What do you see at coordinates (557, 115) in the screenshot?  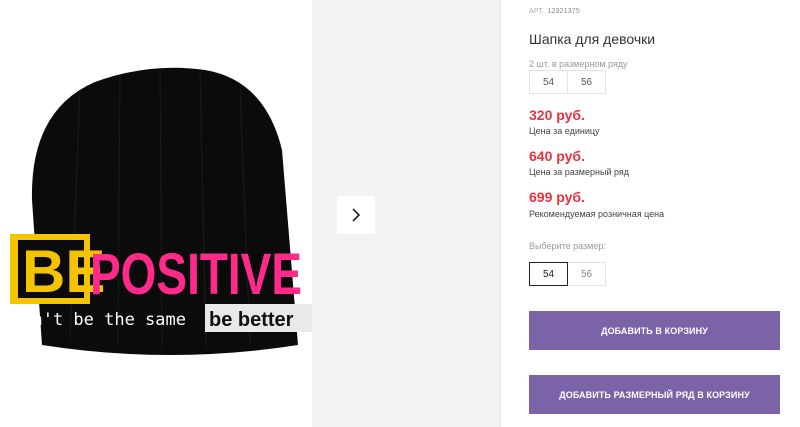 I see `price-unit: 320 руб.` at bounding box center [557, 115].